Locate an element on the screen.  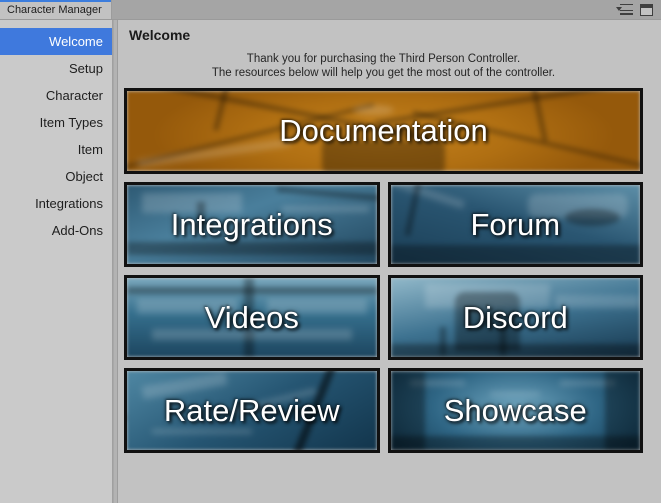
sidebar-item-setup: Setup is located at coordinates (56, 68).